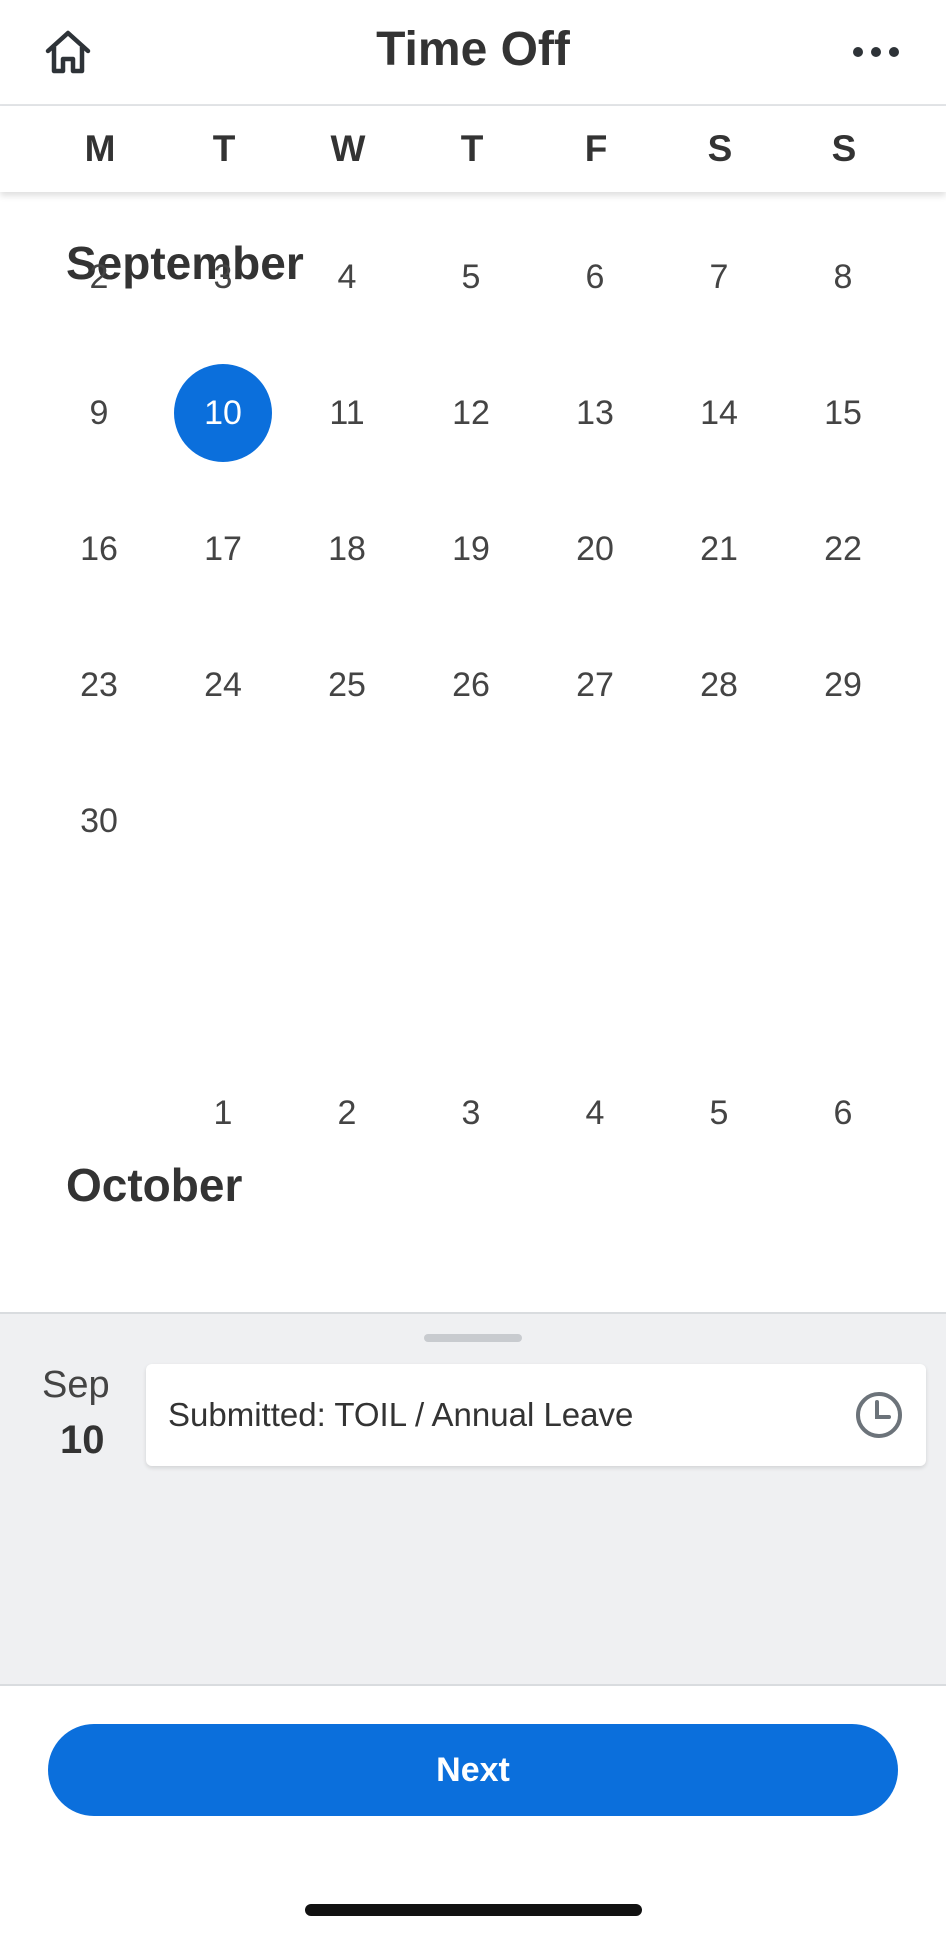 The height and width of the screenshot is (1934, 946). What do you see at coordinates (99, 821) in the screenshot?
I see `day-cell: 30` at bounding box center [99, 821].